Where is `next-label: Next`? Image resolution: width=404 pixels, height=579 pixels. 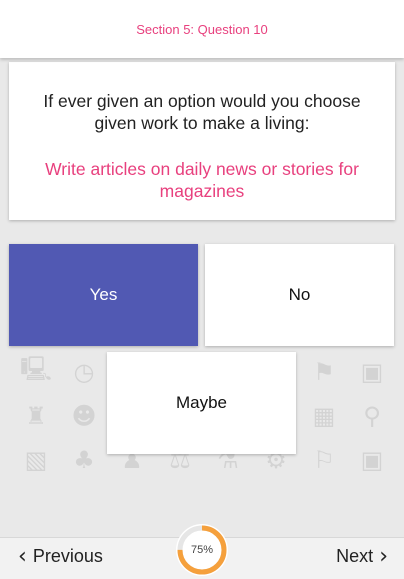 next-label: Next is located at coordinates (355, 556).